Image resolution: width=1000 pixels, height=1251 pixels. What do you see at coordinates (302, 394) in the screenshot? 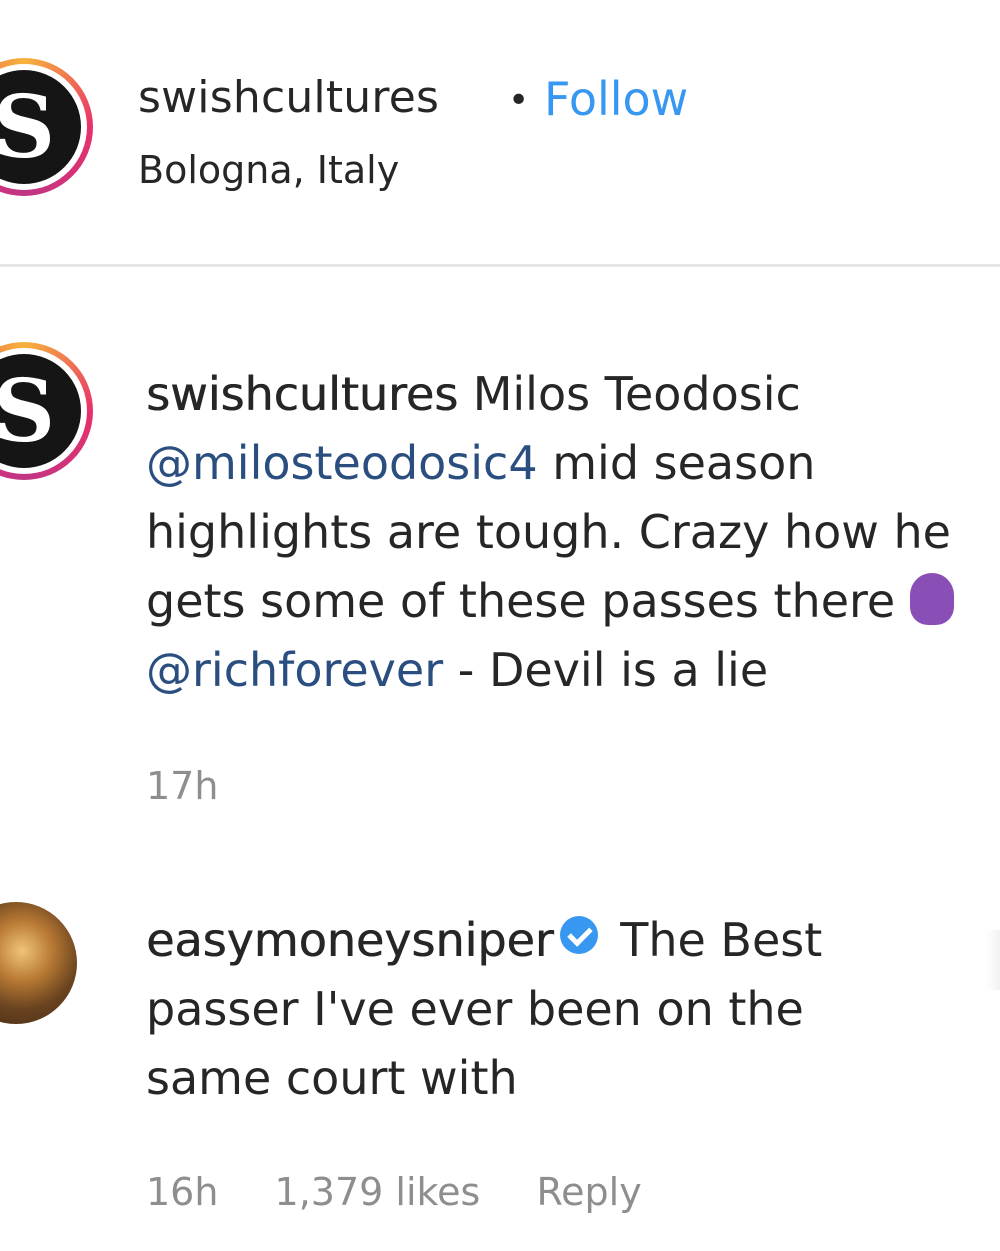
I see `caption-username: swishcultures` at bounding box center [302, 394].